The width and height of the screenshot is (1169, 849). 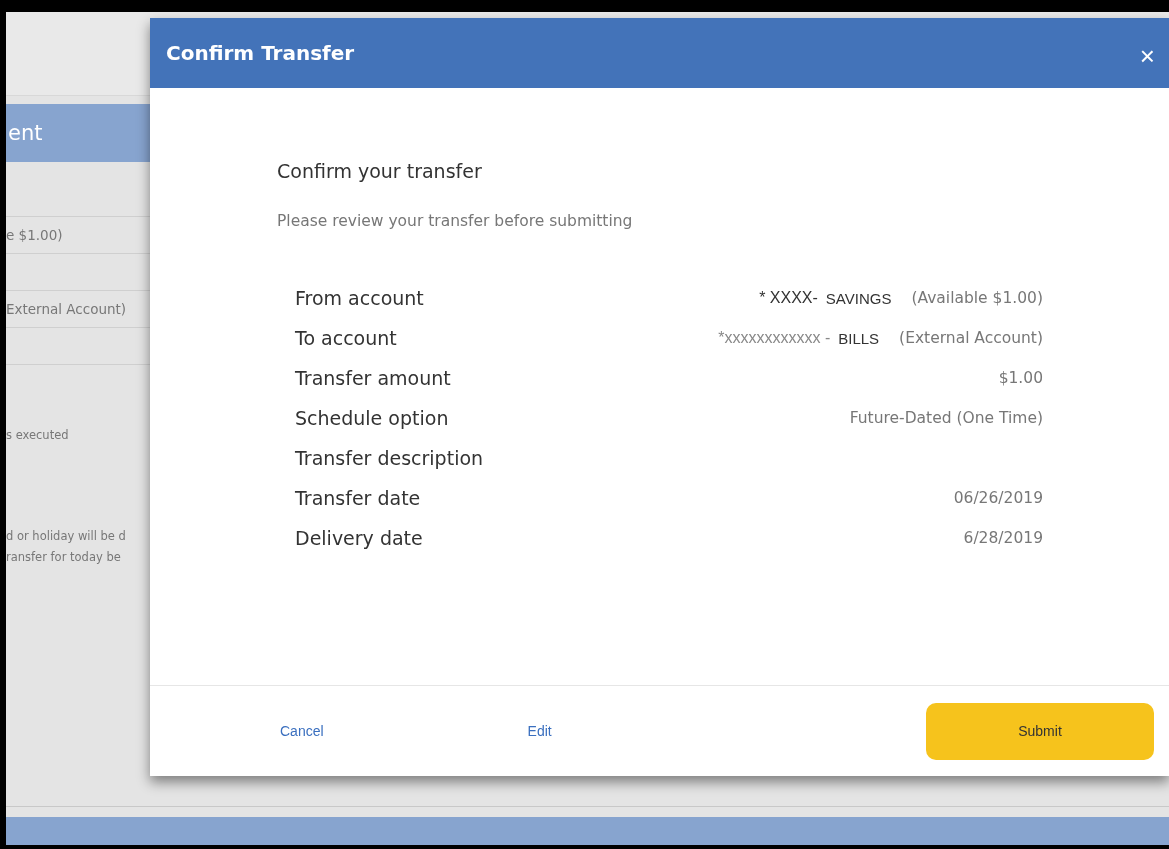 I want to click on detail-value: *xxxxxxxxxxxx -, so click(x=774, y=338).